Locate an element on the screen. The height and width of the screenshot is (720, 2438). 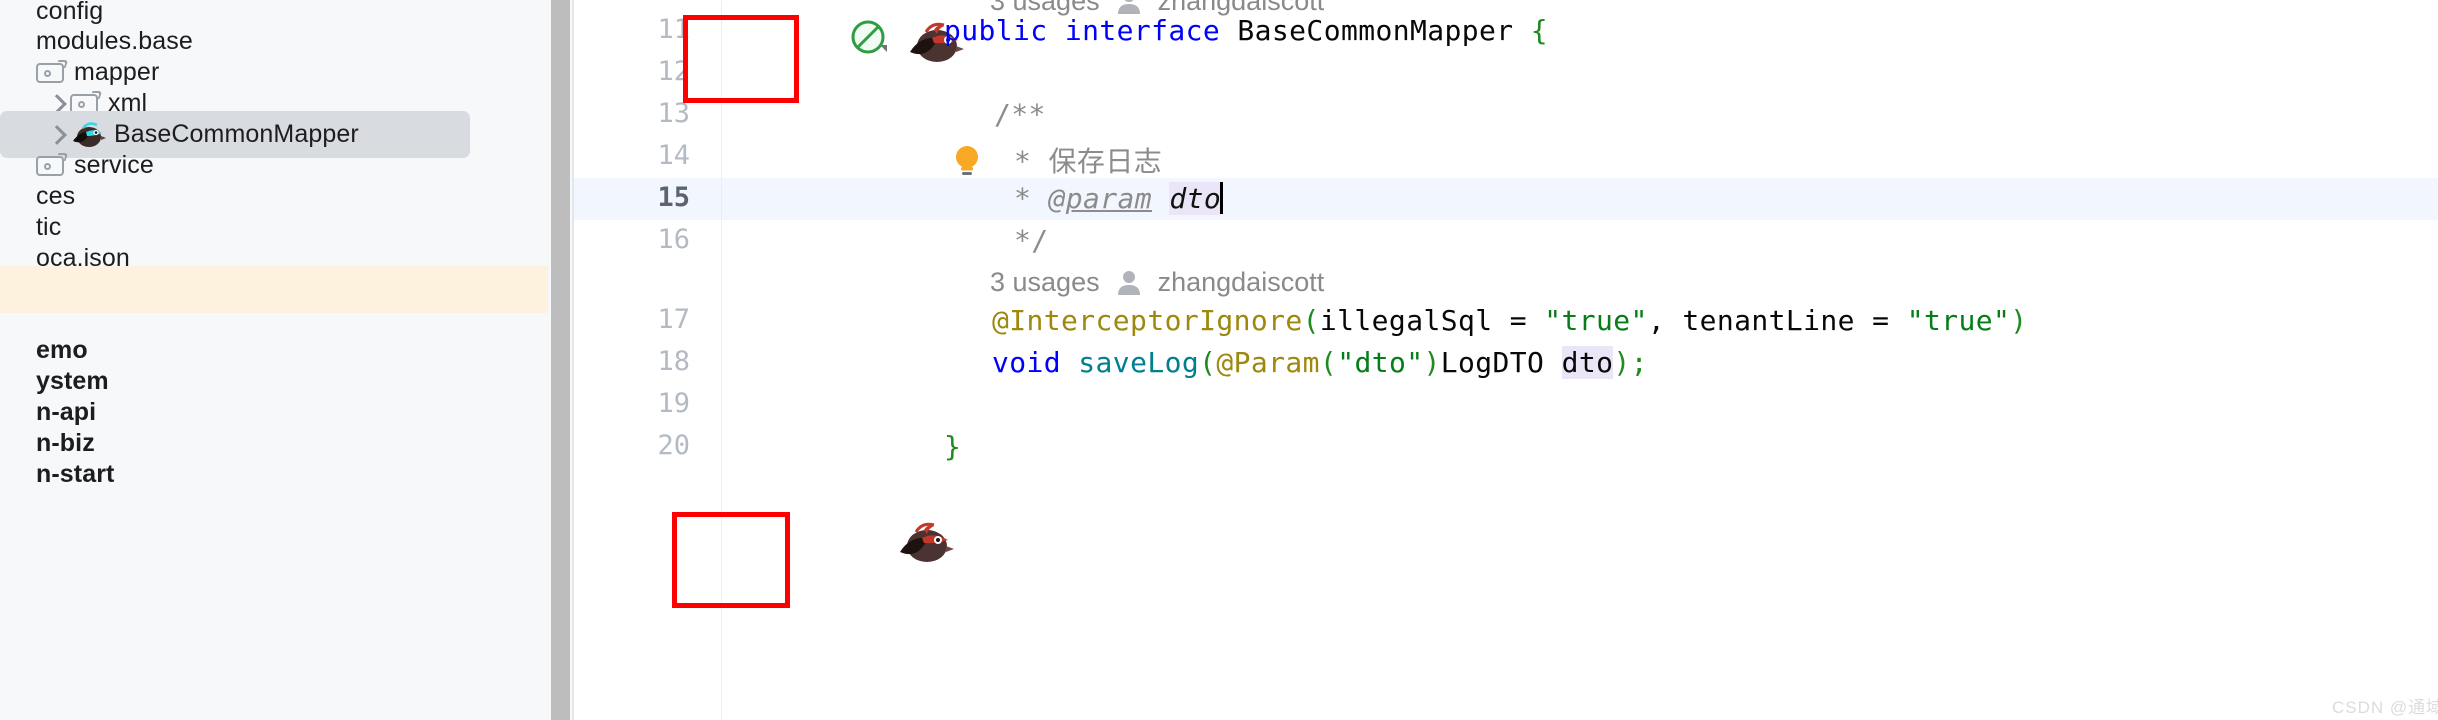
code-line-11: public interface BaseCommonMapper { is located at coordinates (1246, 30).